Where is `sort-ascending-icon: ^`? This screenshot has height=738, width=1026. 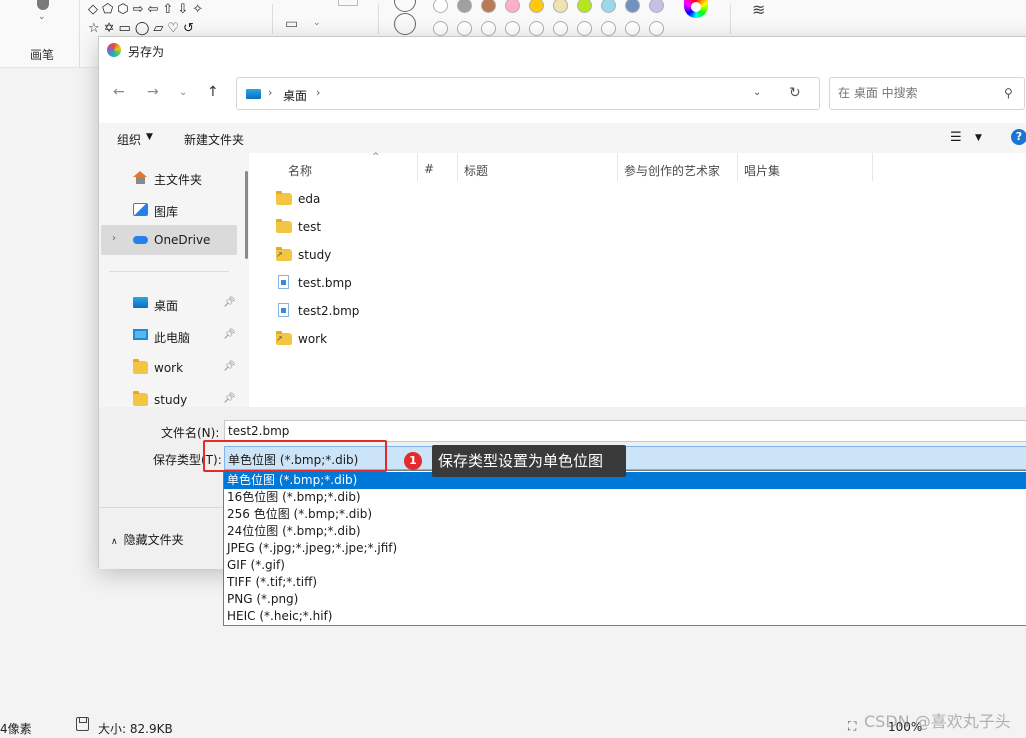 sort-ascending-icon: ^ is located at coordinates (376, 157).